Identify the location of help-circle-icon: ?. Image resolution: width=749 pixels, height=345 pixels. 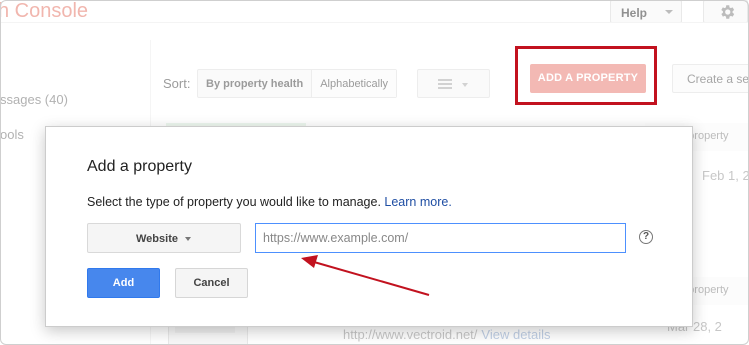
(646, 237).